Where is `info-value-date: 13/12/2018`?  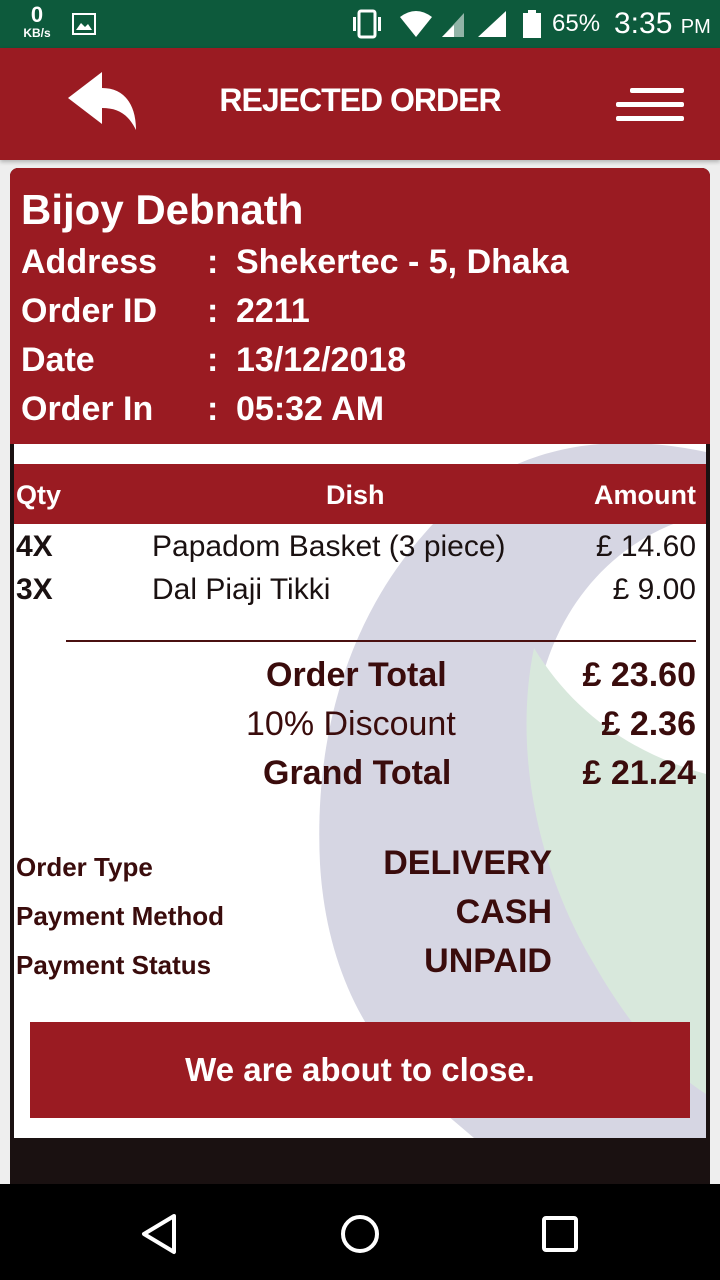 info-value-date: 13/12/2018 is located at coordinates (321, 360).